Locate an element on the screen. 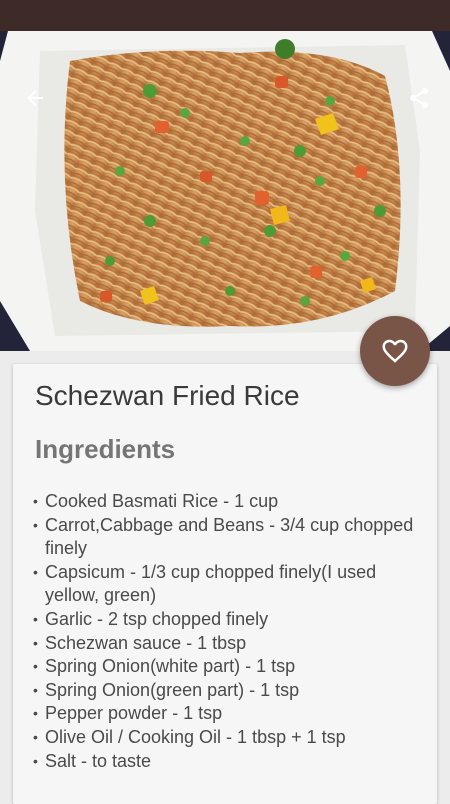  arrow-back-icon is located at coordinates (35, 98).